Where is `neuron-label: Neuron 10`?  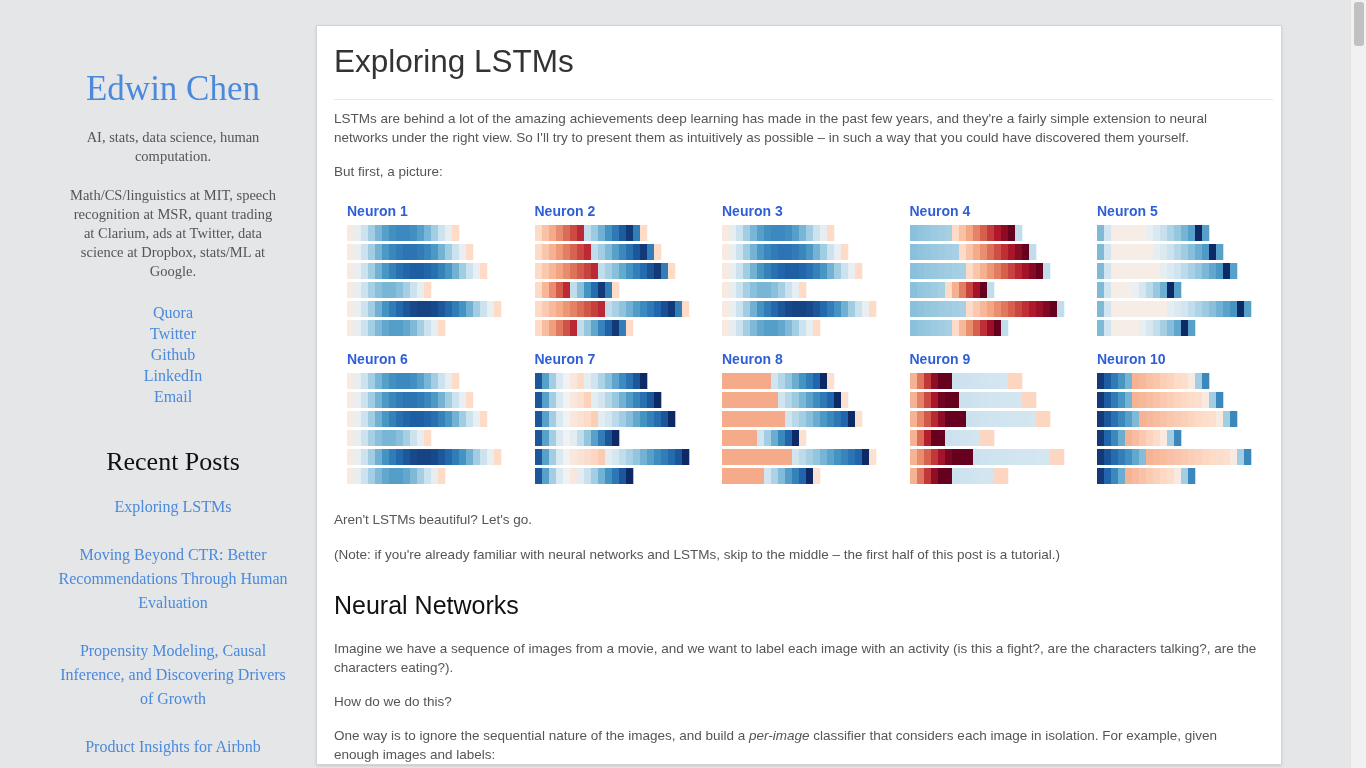 neuron-label: Neuron 10 is located at coordinates (1131, 359).